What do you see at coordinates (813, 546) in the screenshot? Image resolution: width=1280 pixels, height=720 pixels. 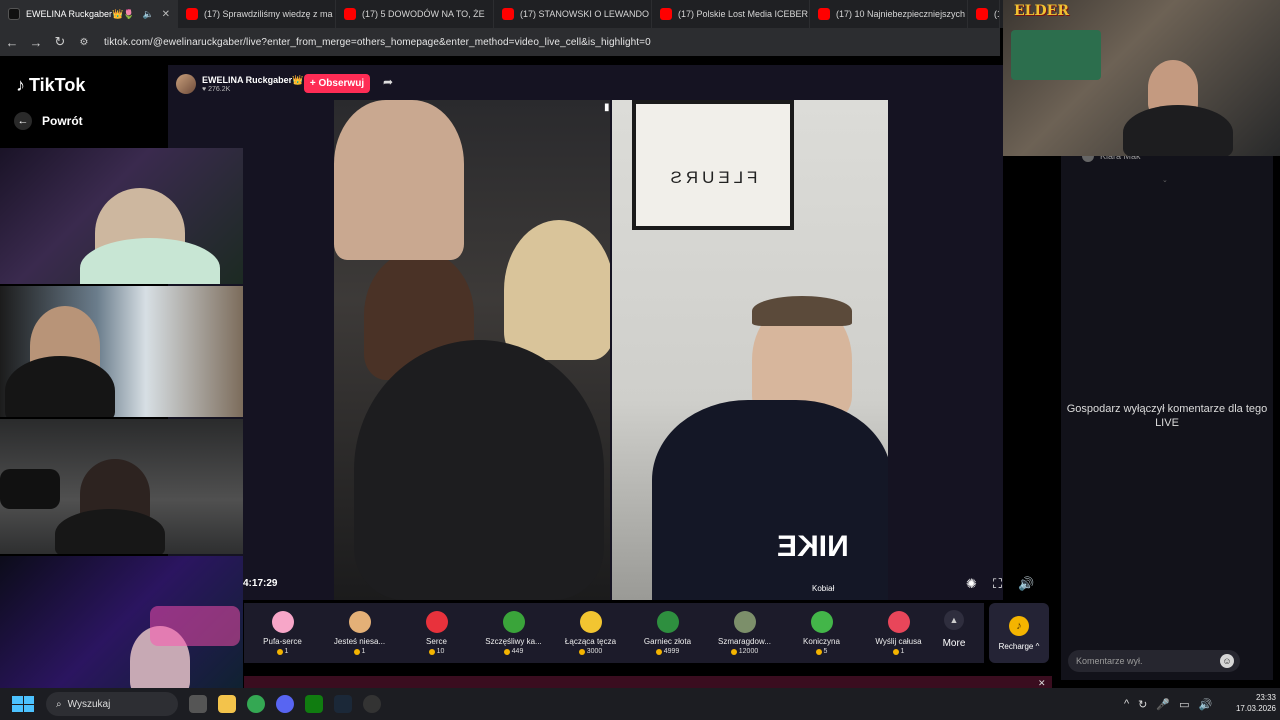 I see `nike-logo: NIKE` at bounding box center [813, 546].